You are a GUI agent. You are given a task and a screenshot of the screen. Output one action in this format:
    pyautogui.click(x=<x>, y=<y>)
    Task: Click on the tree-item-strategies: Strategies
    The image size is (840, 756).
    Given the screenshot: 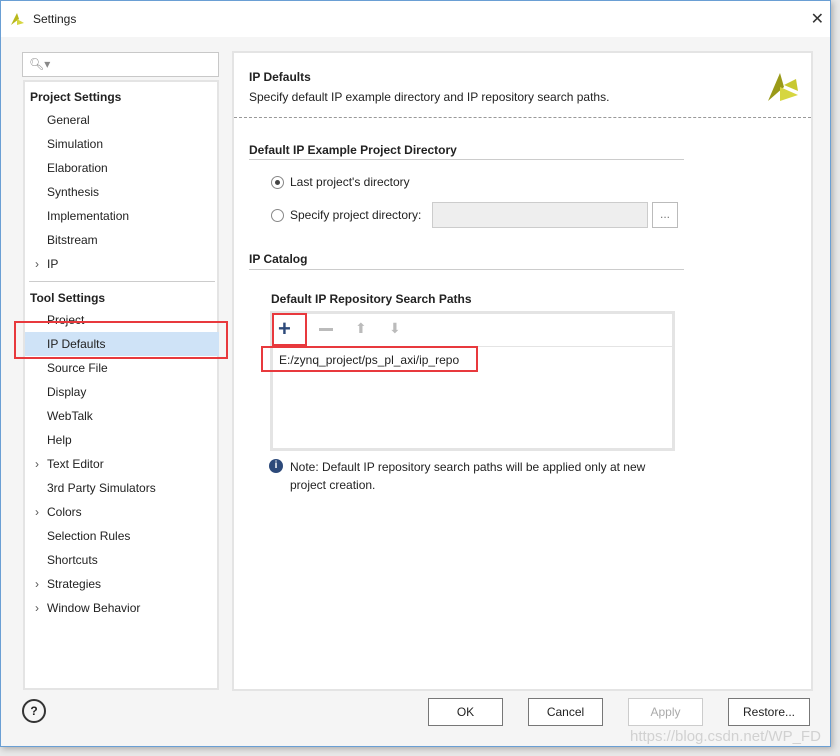 What is the action you would take?
    pyautogui.click(x=74, y=584)
    